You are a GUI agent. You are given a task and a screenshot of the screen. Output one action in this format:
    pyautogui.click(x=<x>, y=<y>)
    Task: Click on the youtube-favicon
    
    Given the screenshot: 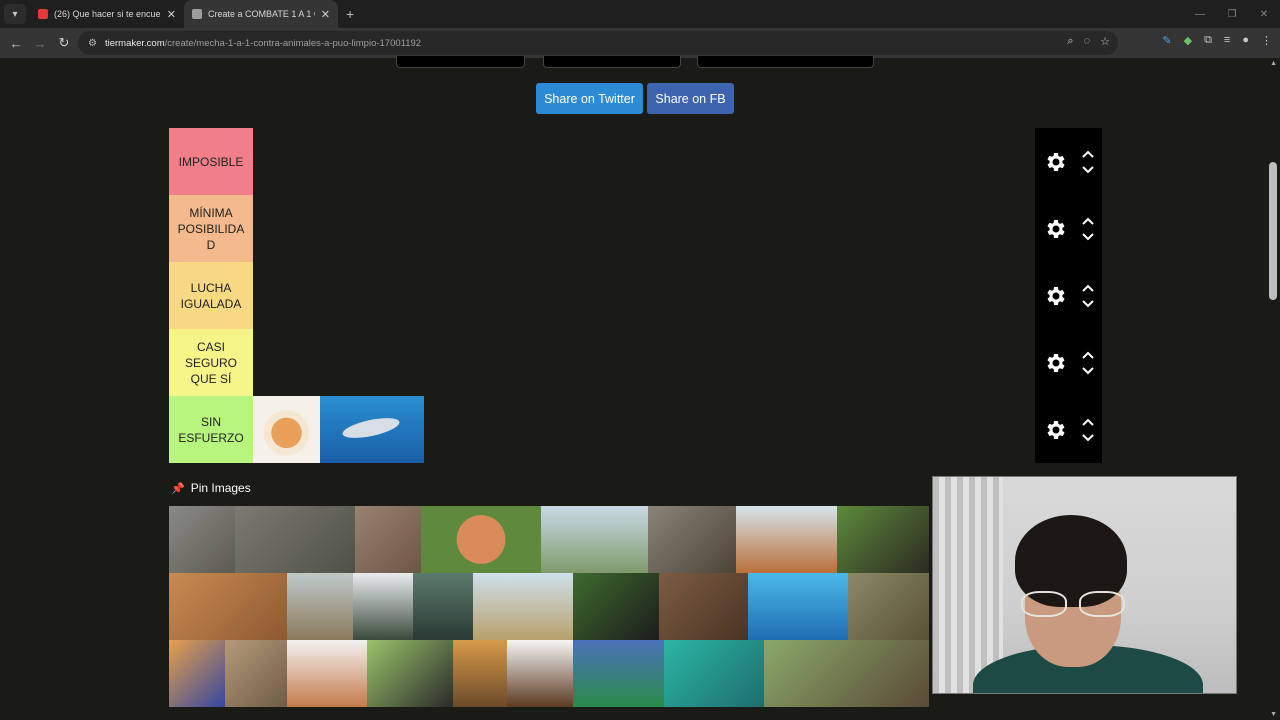 What is the action you would take?
    pyautogui.click(x=43, y=14)
    